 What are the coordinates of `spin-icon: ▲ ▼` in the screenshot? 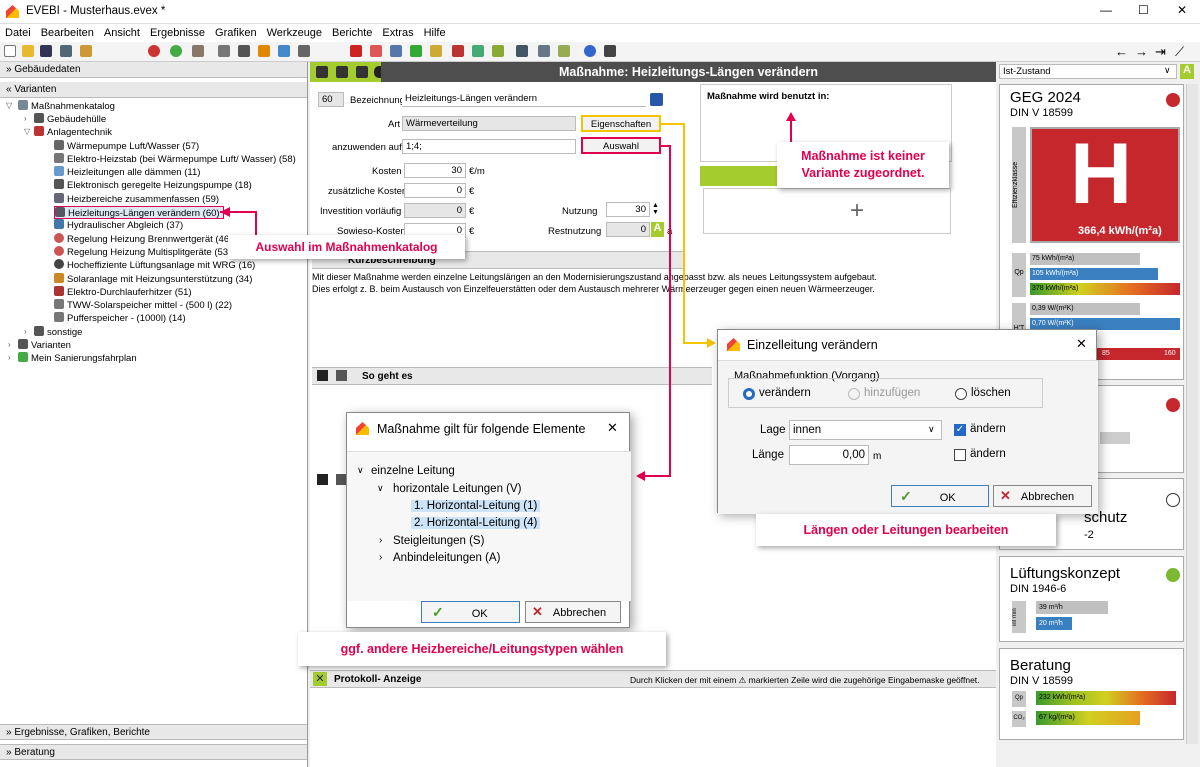 It's located at (655, 209).